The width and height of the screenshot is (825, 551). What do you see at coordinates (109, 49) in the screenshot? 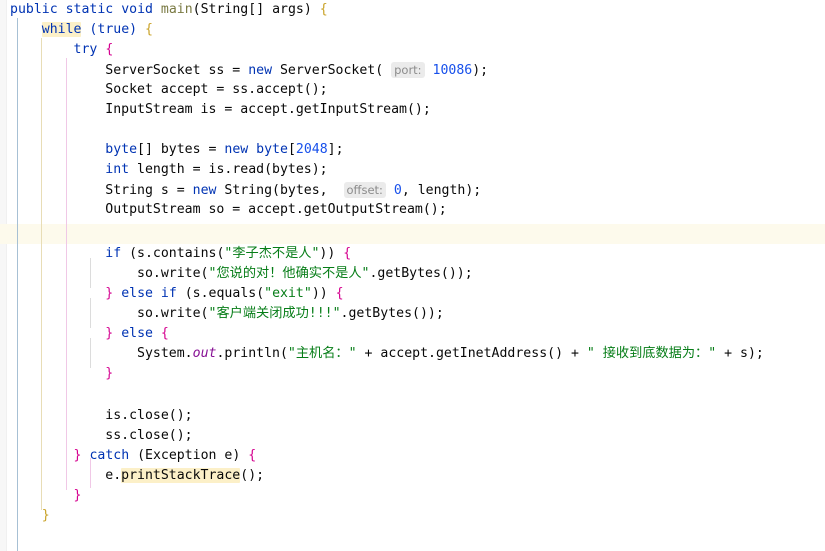
I see `token-brace-open-try: {` at bounding box center [109, 49].